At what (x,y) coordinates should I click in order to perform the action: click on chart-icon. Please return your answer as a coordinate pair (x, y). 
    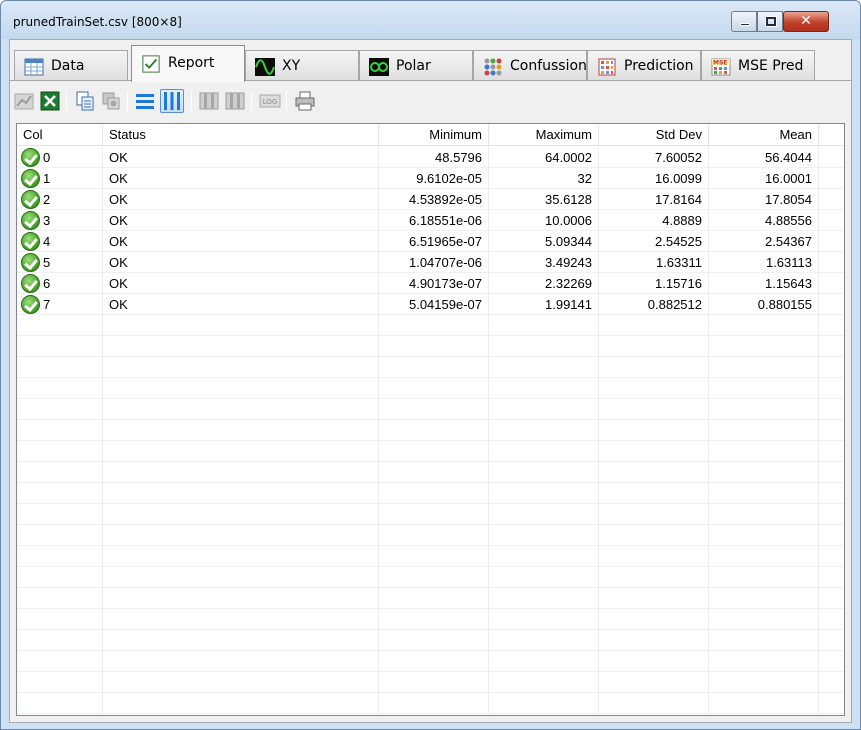
    Looking at the image, I should click on (24, 101).